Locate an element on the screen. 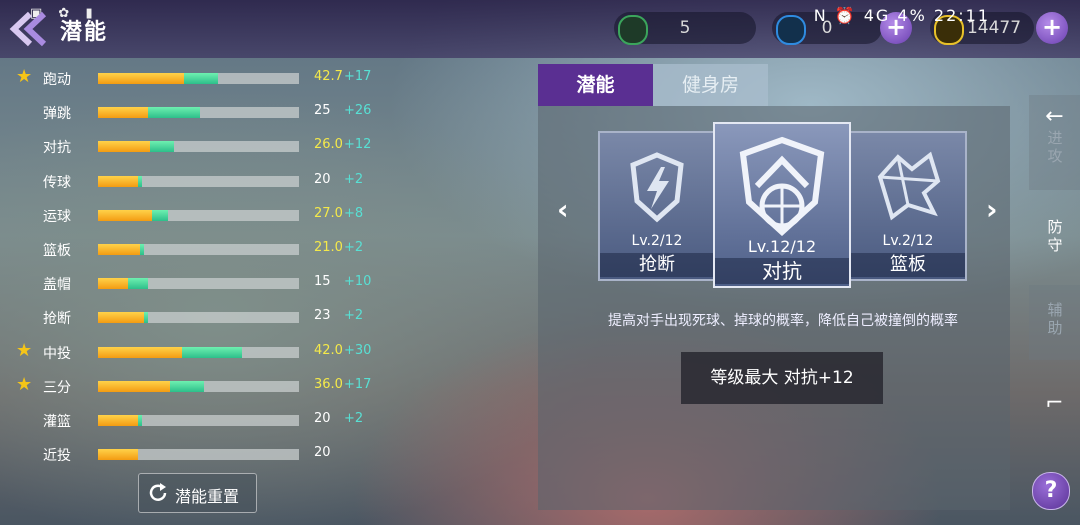 The height and width of the screenshot is (525, 1080). tab-gym: 健身房 is located at coordinates (710, 85).